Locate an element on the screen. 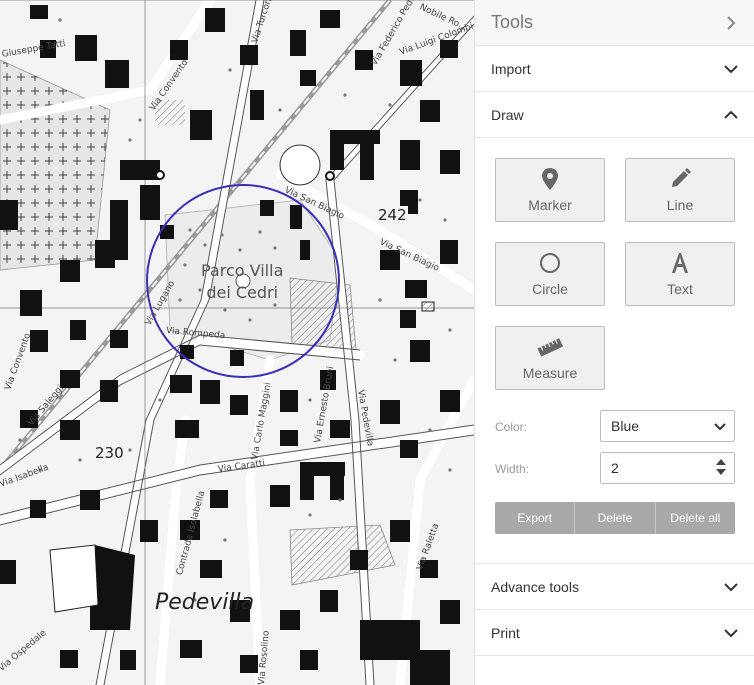  delete-button: Delete is located at coordinates (615, 518).